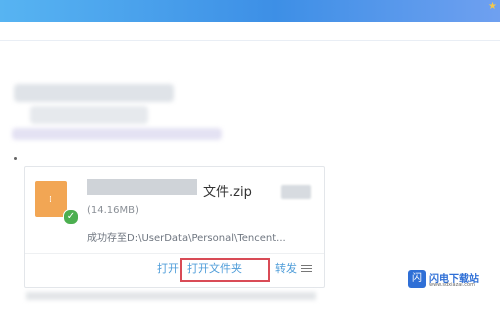  I want to click on file-name: 文件.zip, so click(227, 190).